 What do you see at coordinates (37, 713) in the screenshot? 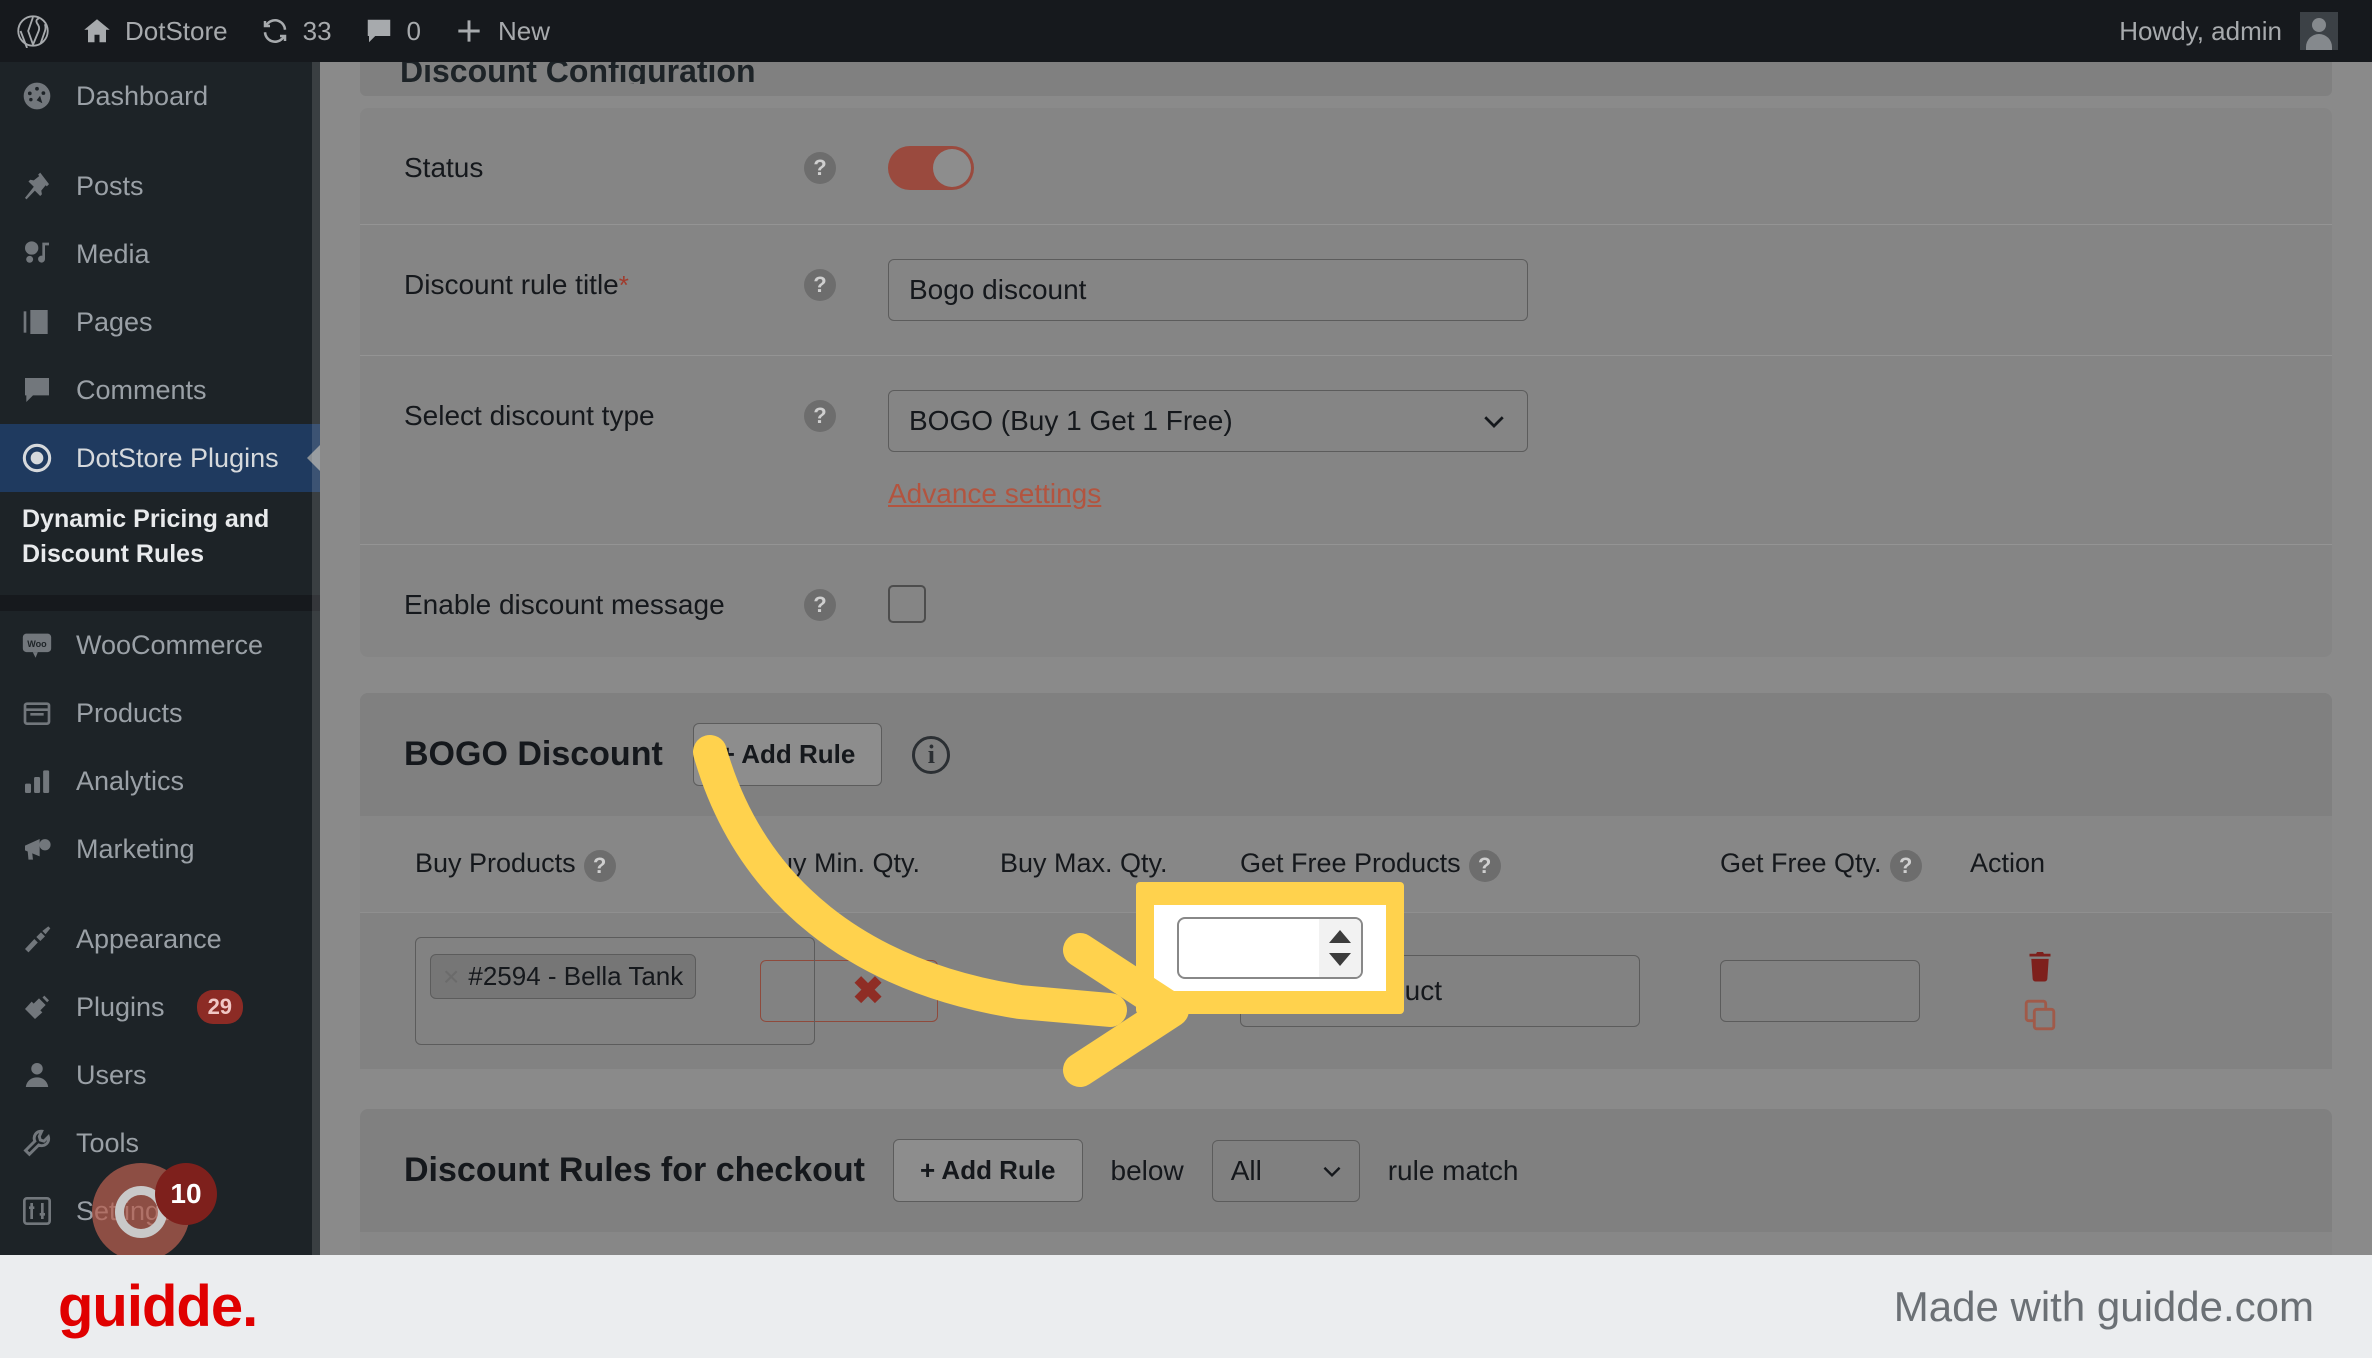
I see `products-icon` at bounding box center [37, 713].